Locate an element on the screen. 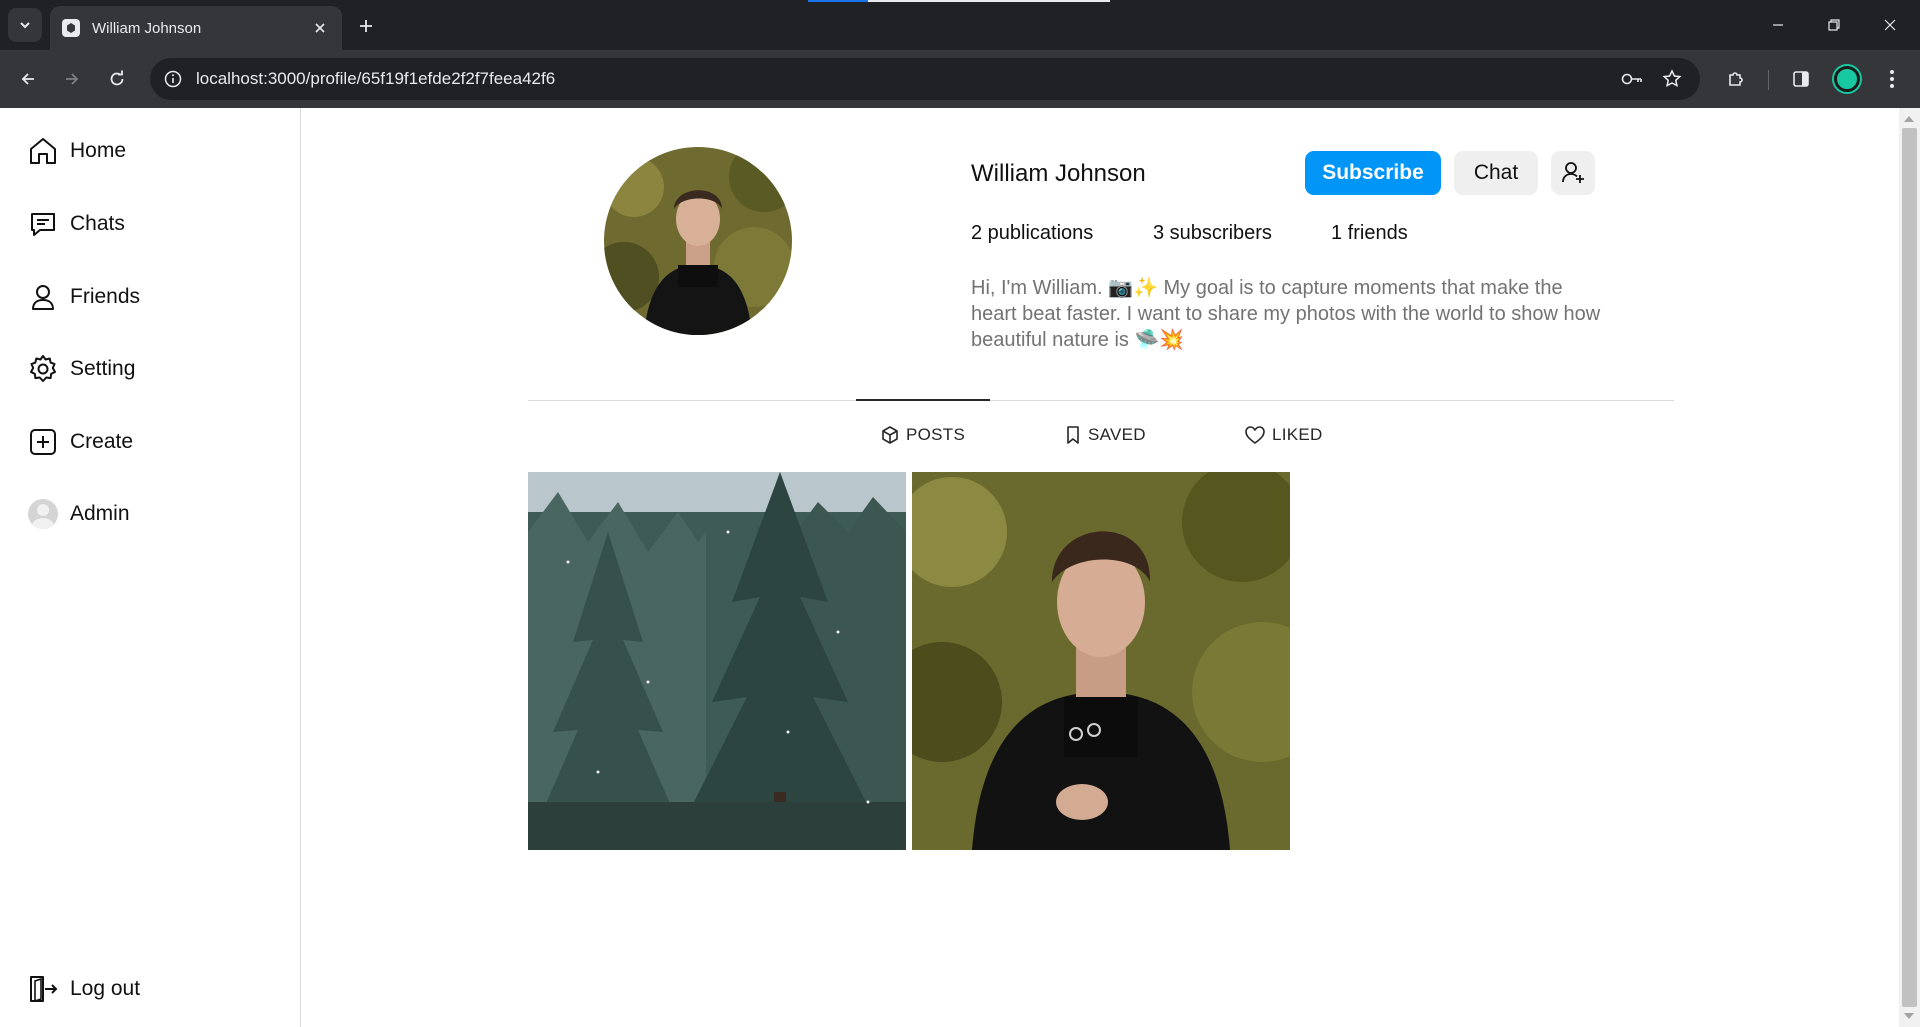 This screenshot has width=1920, height=1027. browser-tab: William Johnson is located at coordinates (196, 28).